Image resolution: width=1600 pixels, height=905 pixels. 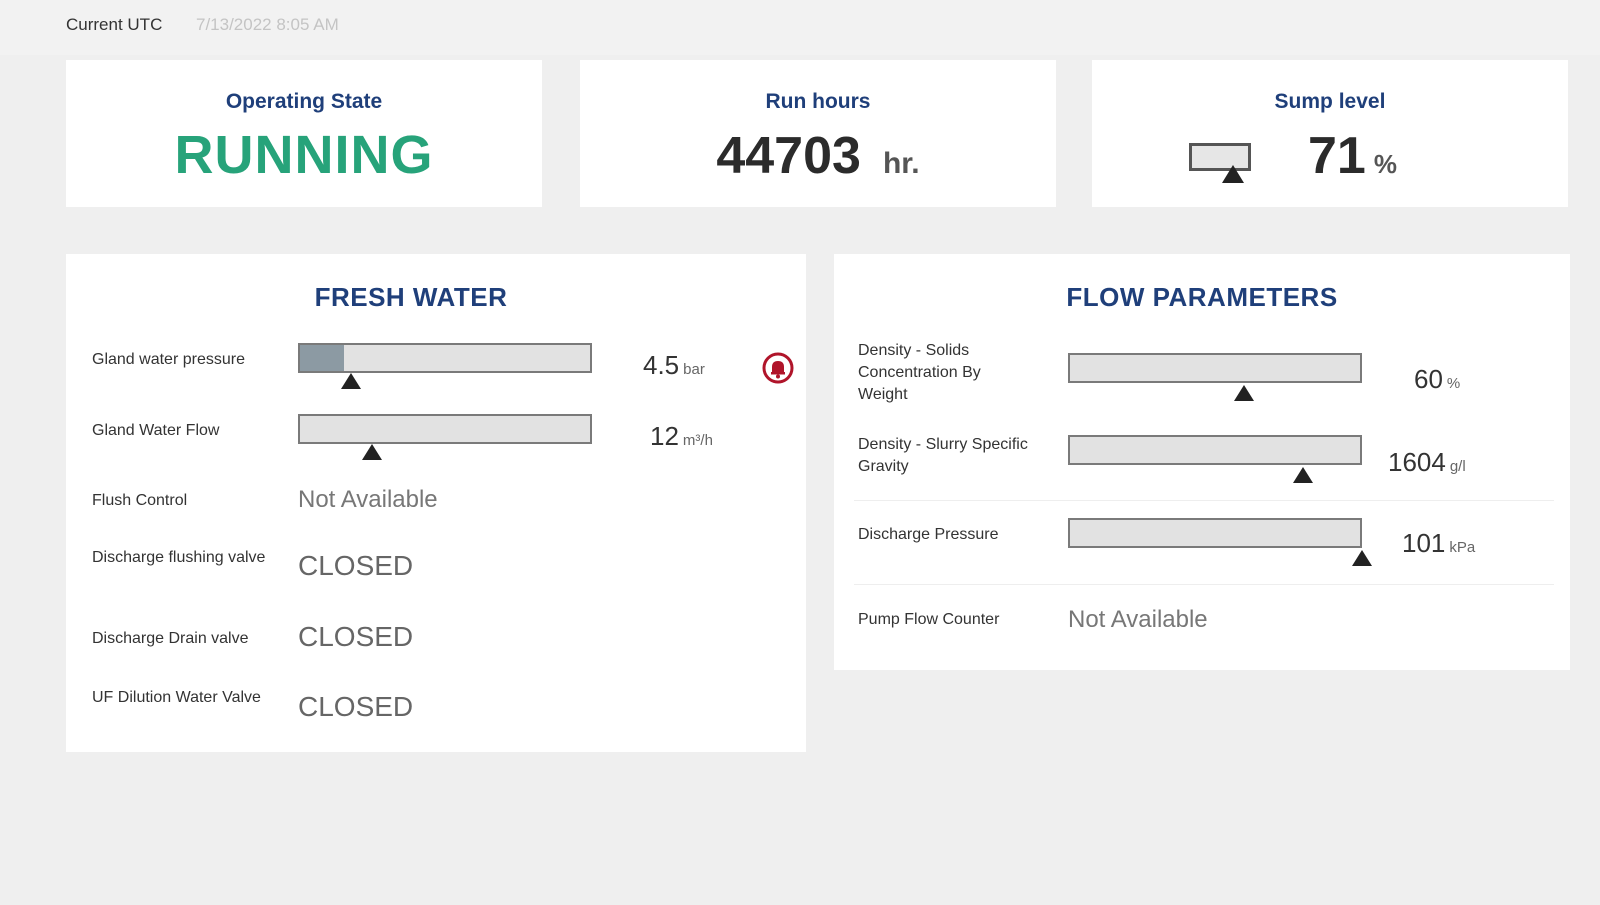 What do you see at coordinates (1462, 547) in the screenshot?
I see `discharge-pressure-unit: kPa` at bounding box center [1462, 547].